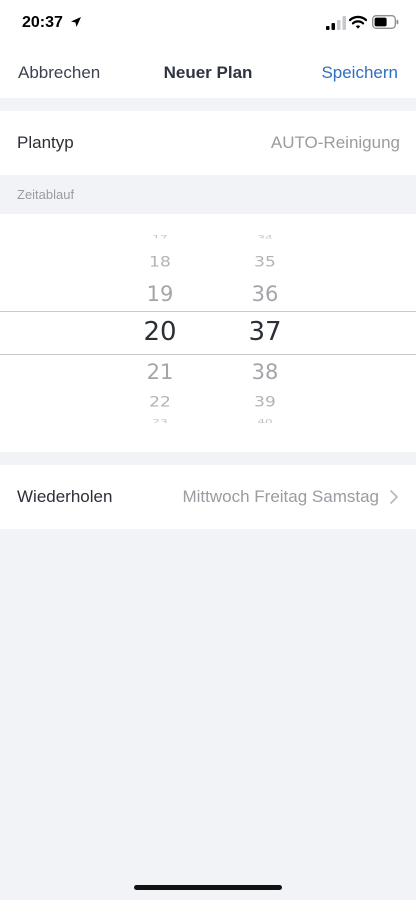  I want to click on battery-icon, so click(385, 22).